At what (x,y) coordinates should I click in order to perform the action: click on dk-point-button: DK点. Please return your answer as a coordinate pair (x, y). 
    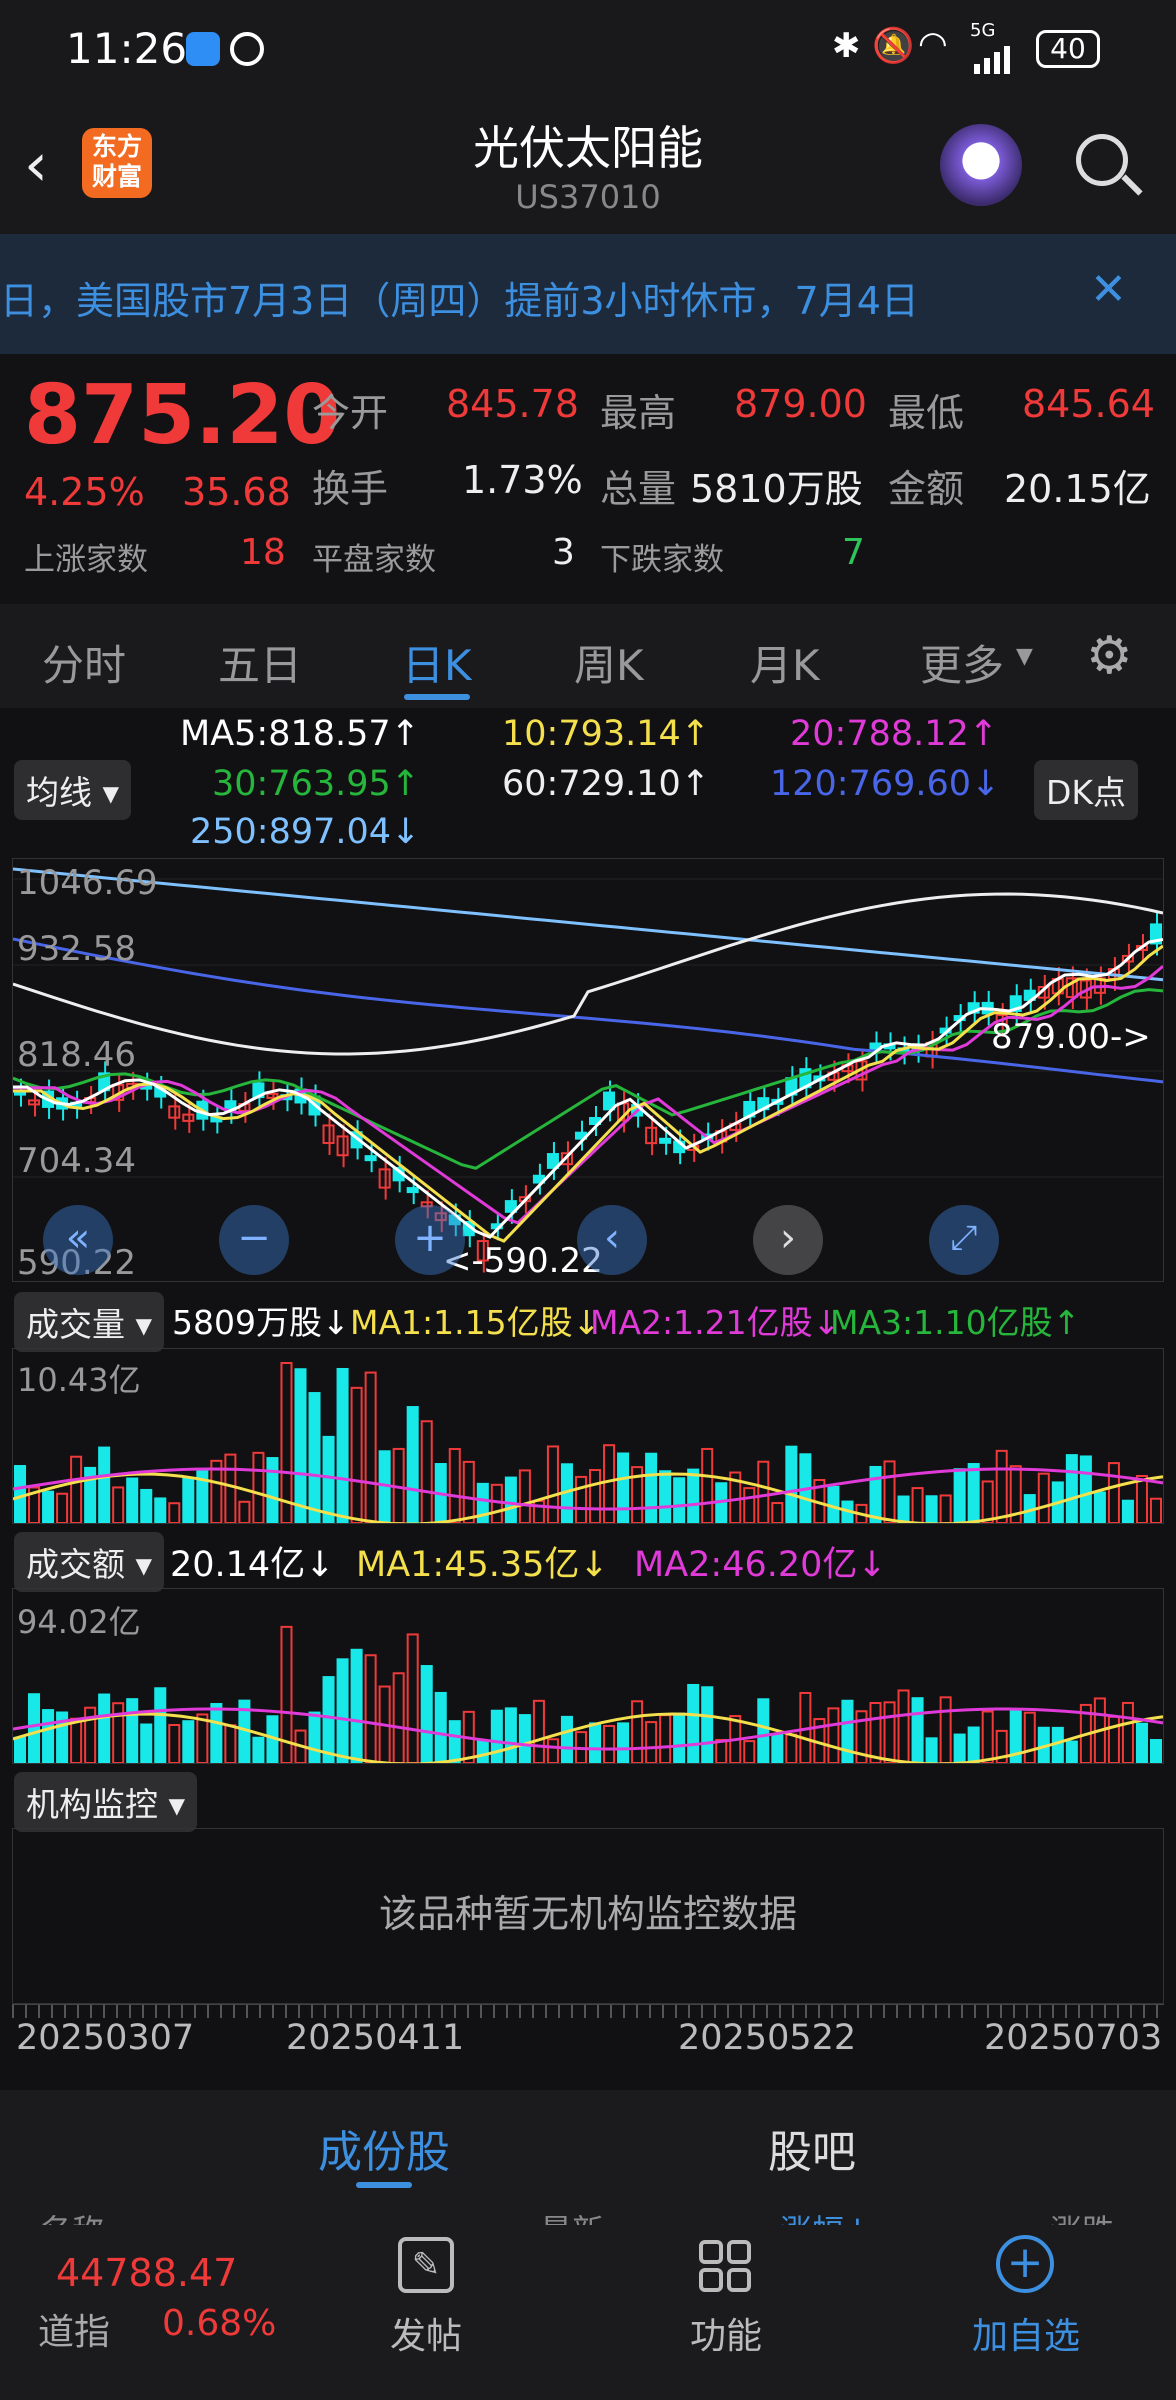
    Looking at the image, I should click on (1086, 790).